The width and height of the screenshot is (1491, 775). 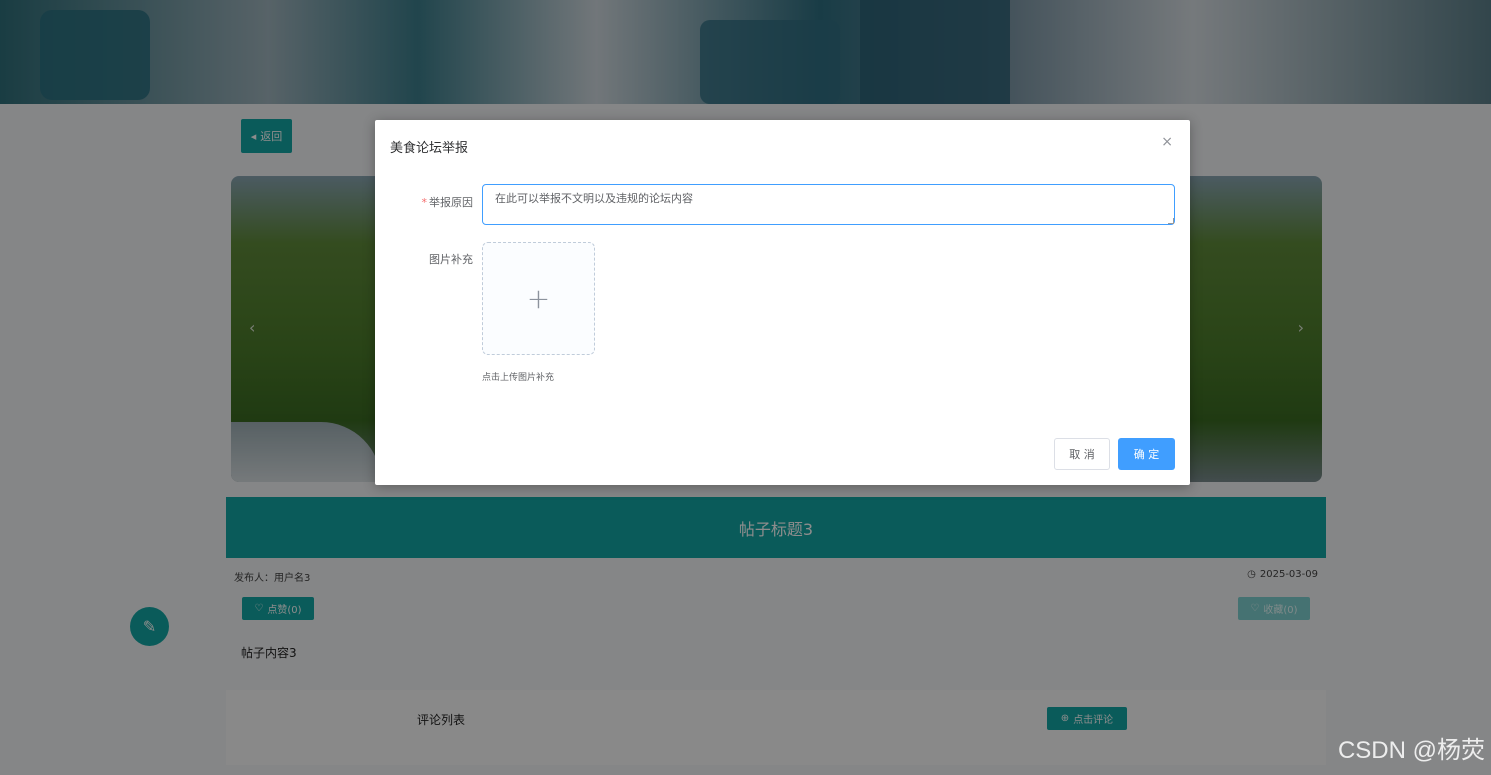 I want to click on cancel-button: 取 消, so click(x=1082, y=454).